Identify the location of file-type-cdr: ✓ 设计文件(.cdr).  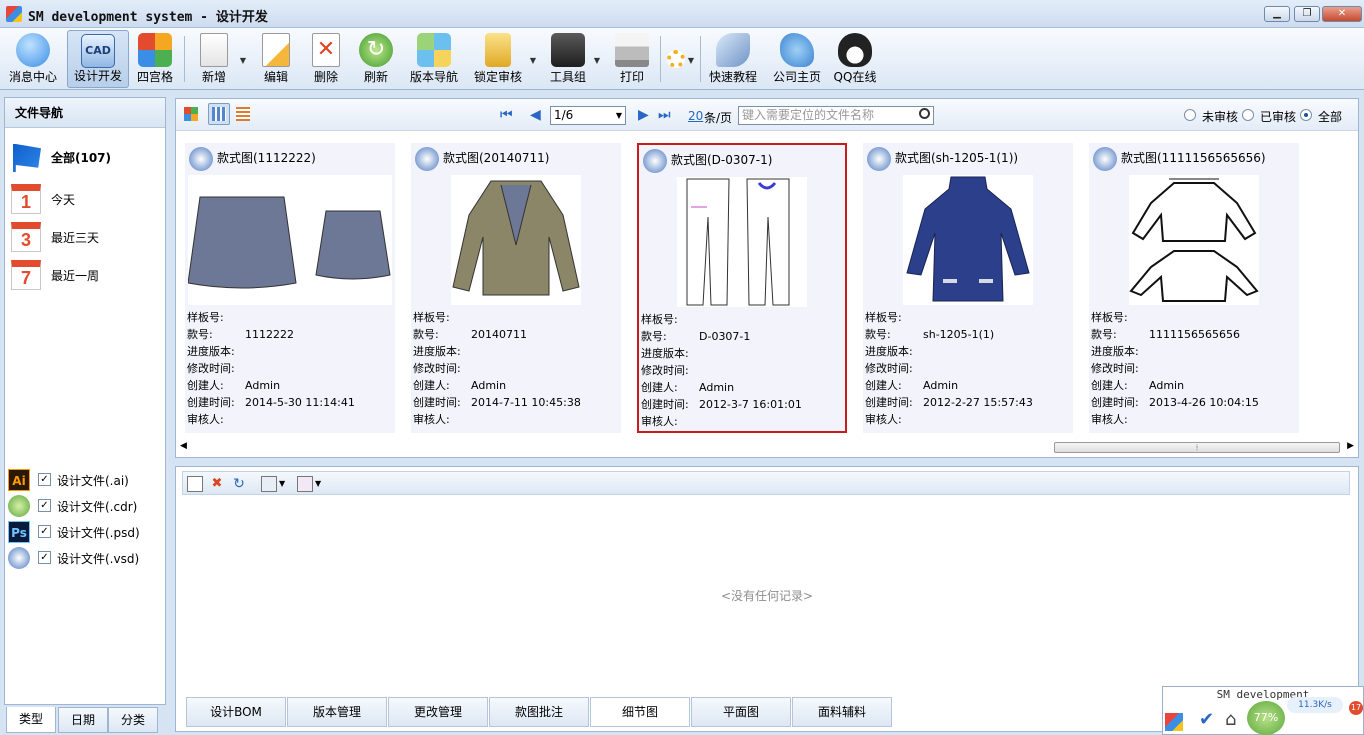
(85, 505).